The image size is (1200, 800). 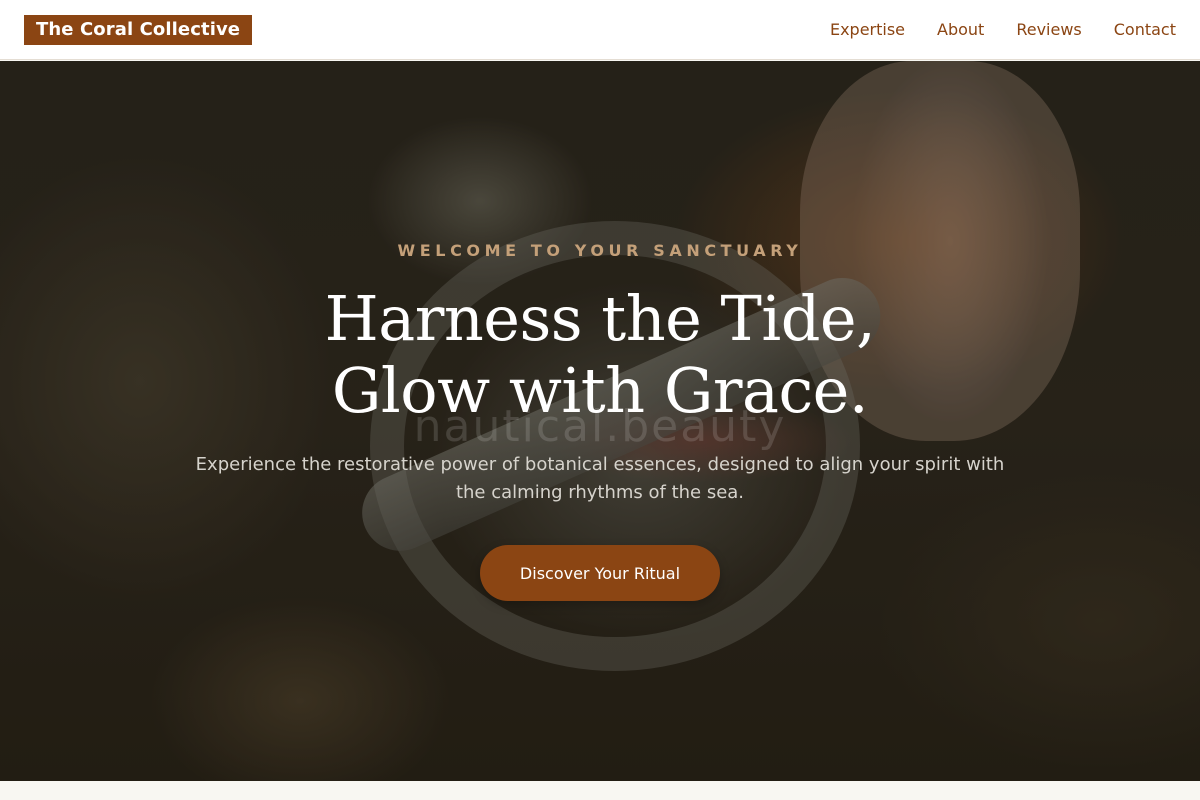 What do you see at coordinates (600, 790) in the screenshot?
I see `next-section-edge` at bounding box center [600, 790].